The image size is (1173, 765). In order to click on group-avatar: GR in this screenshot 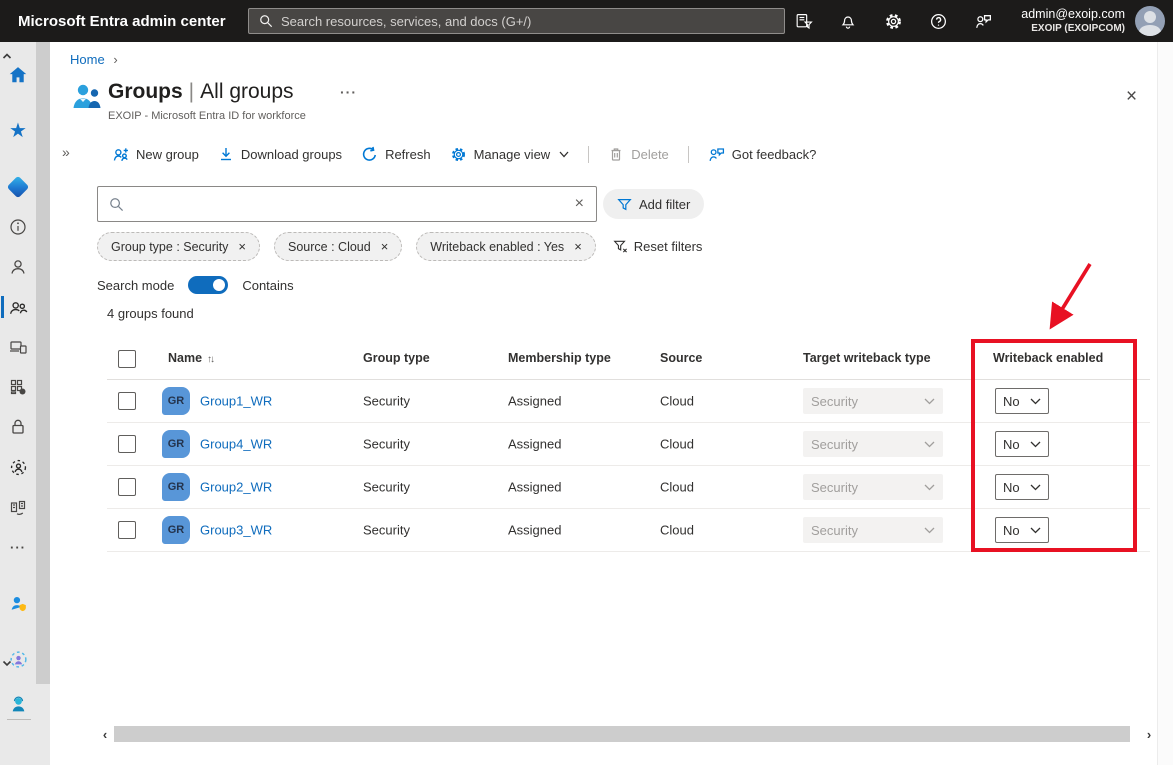, I will do `click(176, 444)`.